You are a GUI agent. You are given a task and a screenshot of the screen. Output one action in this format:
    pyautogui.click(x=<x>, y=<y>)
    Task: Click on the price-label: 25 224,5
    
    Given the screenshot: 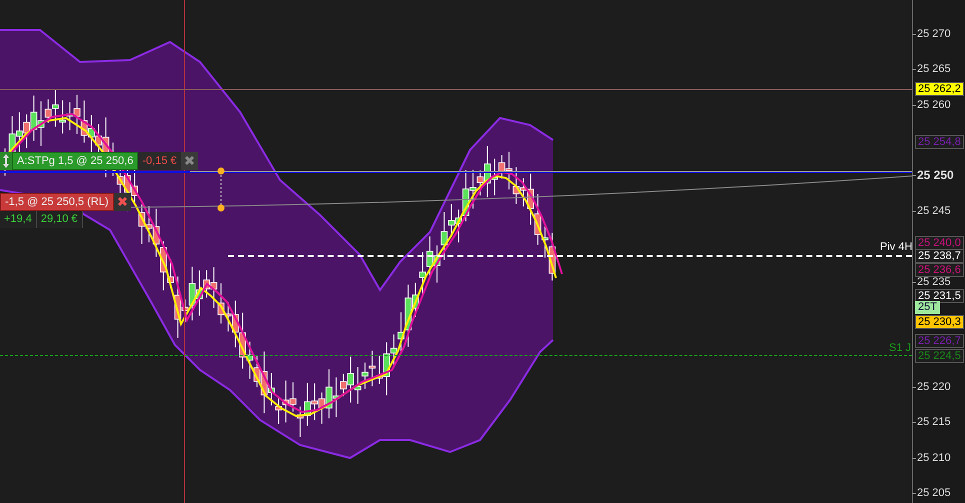 What is the action you would take?
    pyautogui.click(x=939, y=356)
    